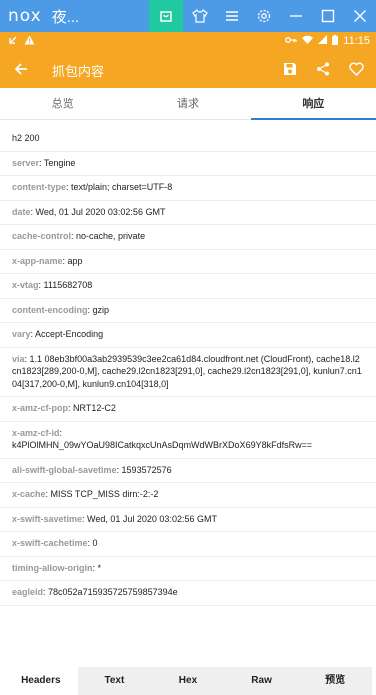 The width and height of the screenshot is (376, 695). What do you see at coordinates (99, 567) in the screenshot?
I see `header-value: *` at bounding box center [99, 567].